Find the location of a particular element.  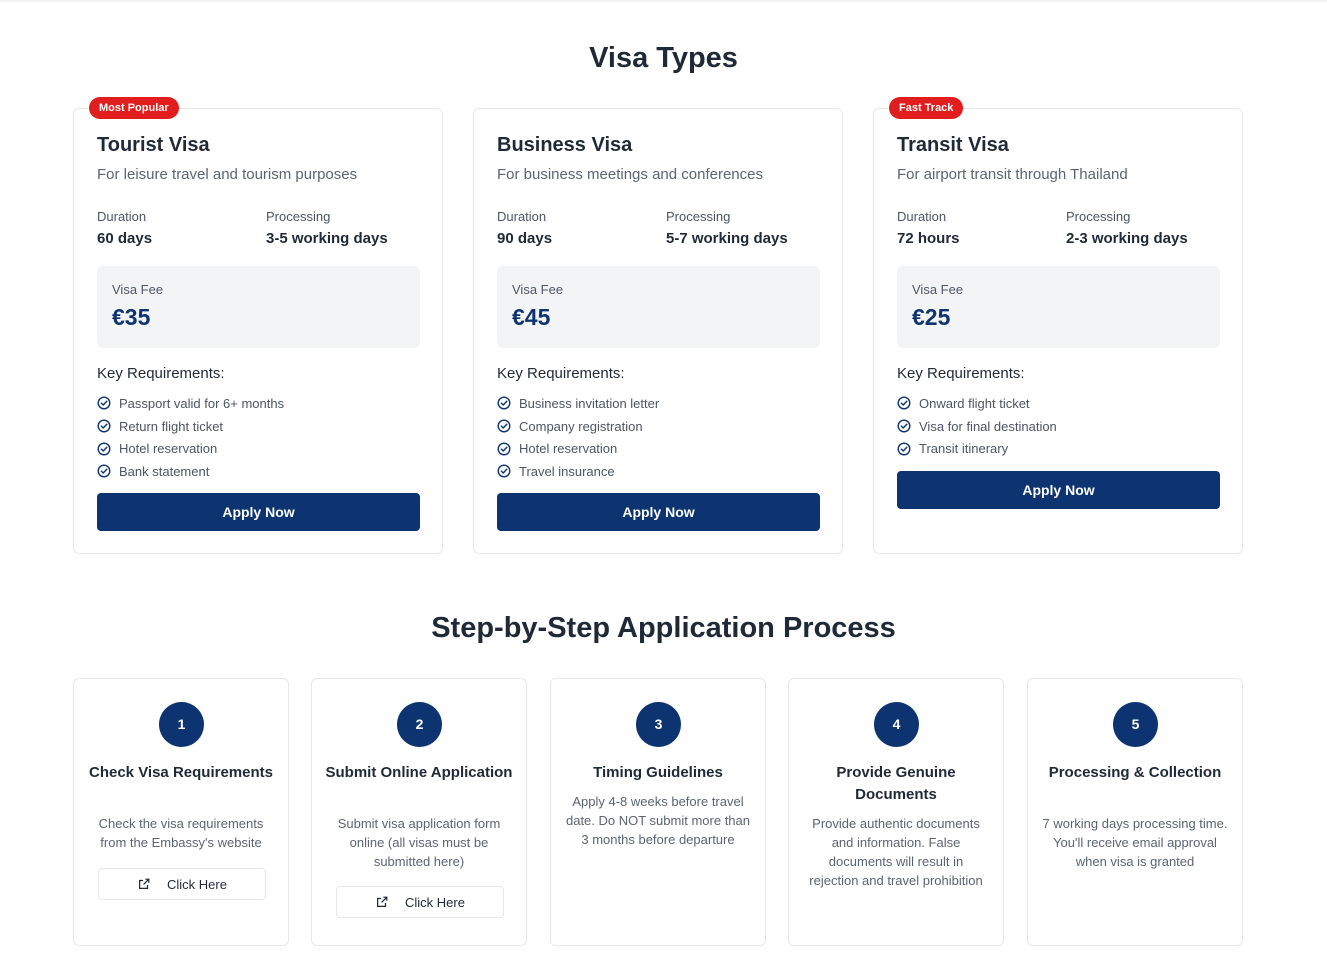

requirement-item: Bank statement is located at coordinates (190, 471).